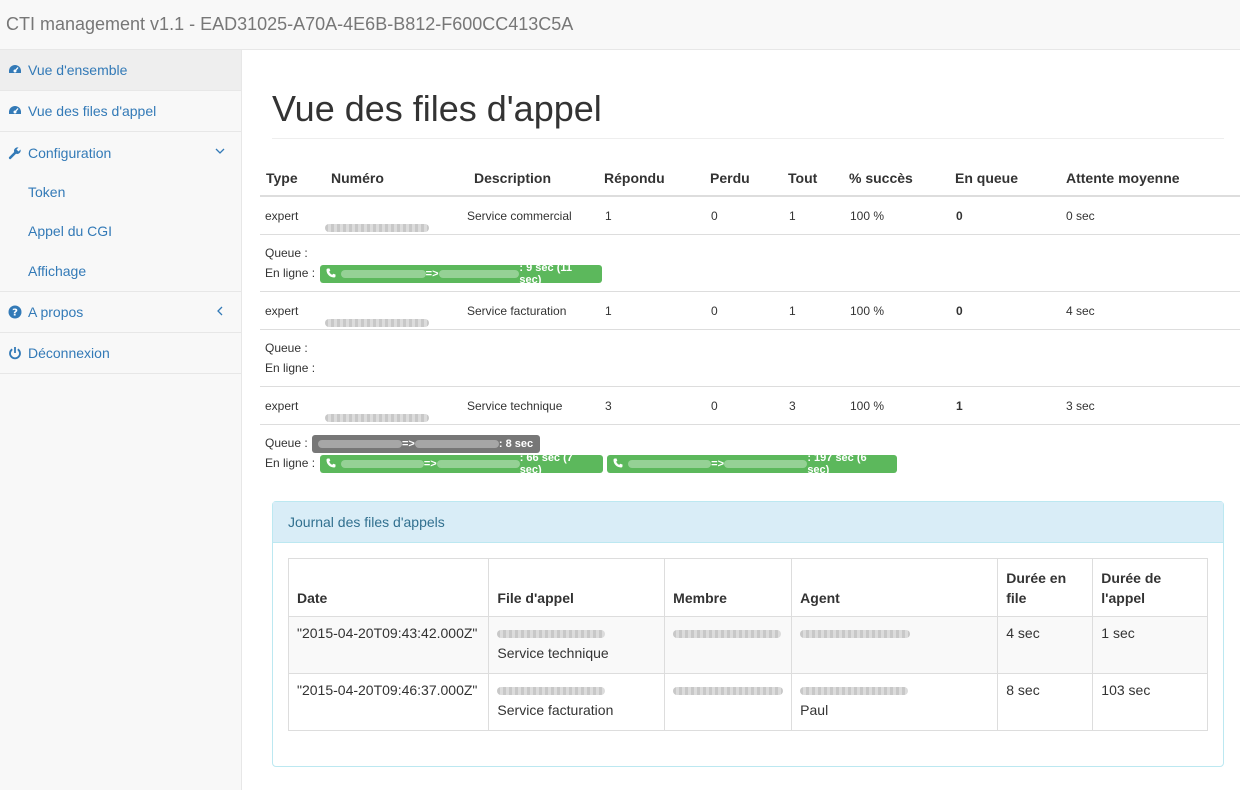  Describe the element at coordinates (120, 353) in the screenshot. I see `sidebar-item-logout: Déconnexion` at that location.